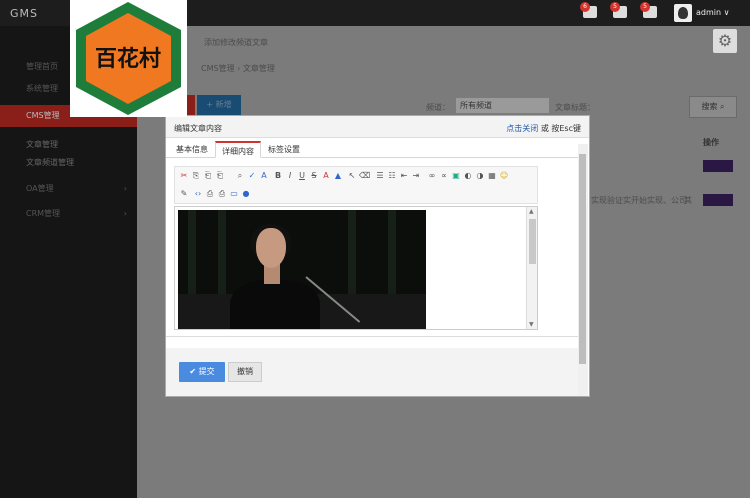 The height and width of the screenshot is (498, 750). Describe the element at coordinates (380, 176) in the screenshot. I see `ordered-list-icon: ☰` at that location.